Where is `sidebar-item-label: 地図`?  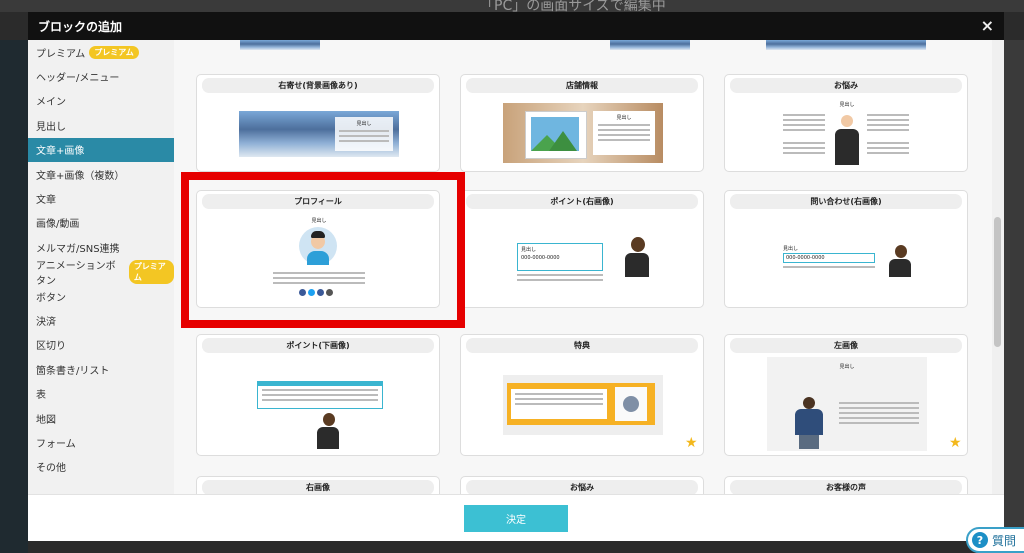
sidebar-item-label: 地図 is located at coordinates (46, 420).